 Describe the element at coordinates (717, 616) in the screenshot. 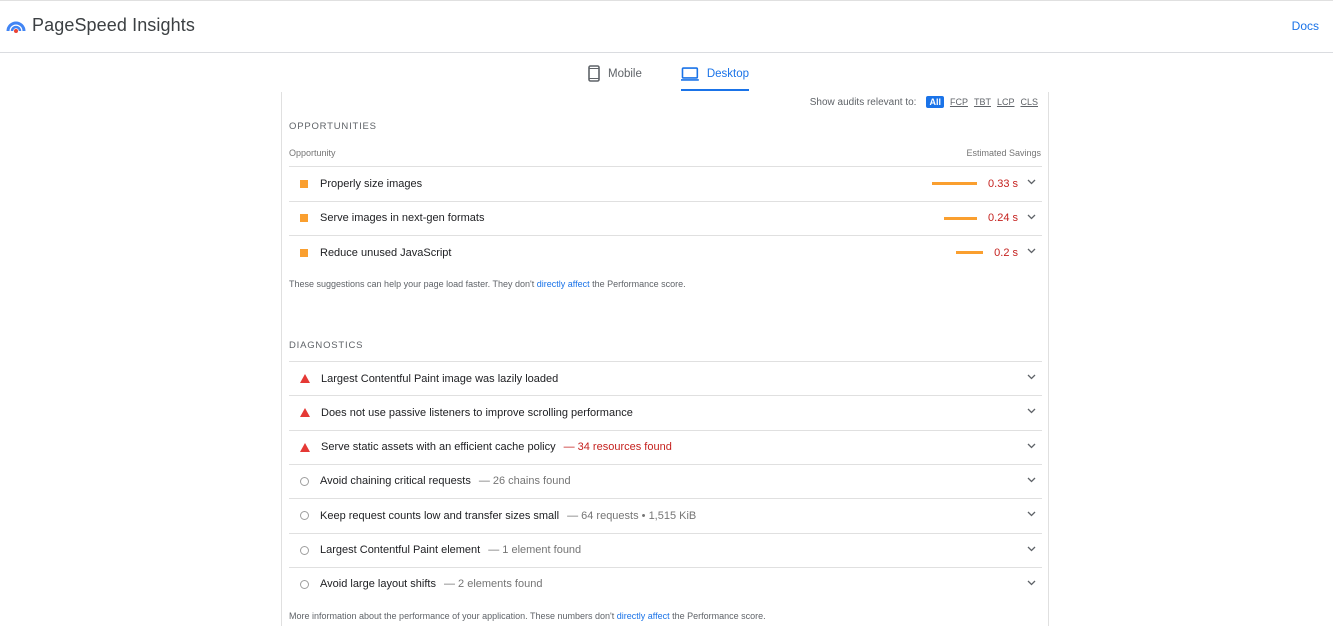

I see `diagnostics-note-text-end: the Performance score.` at that location.